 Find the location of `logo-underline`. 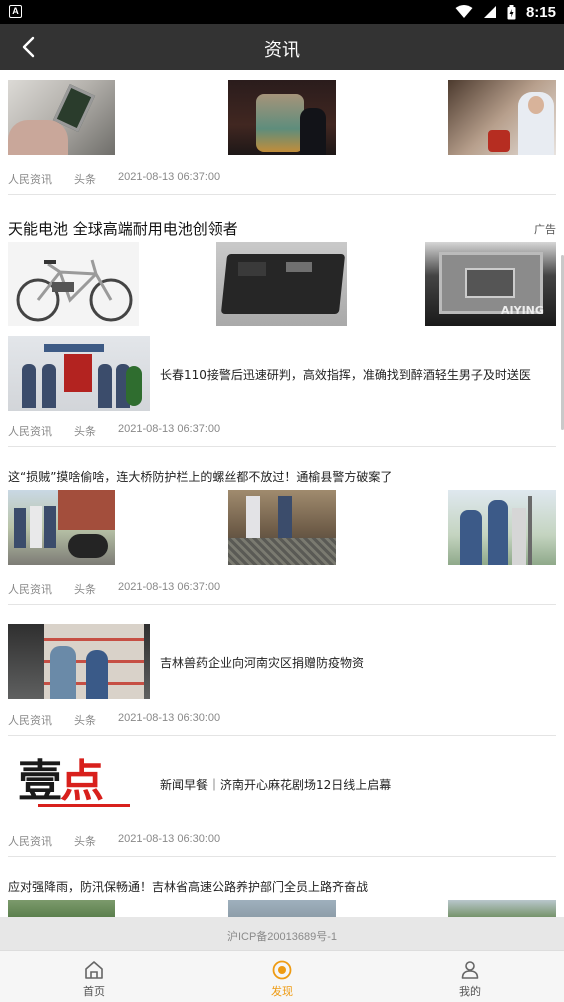

logo-underline is located at coordinates (84, 805).